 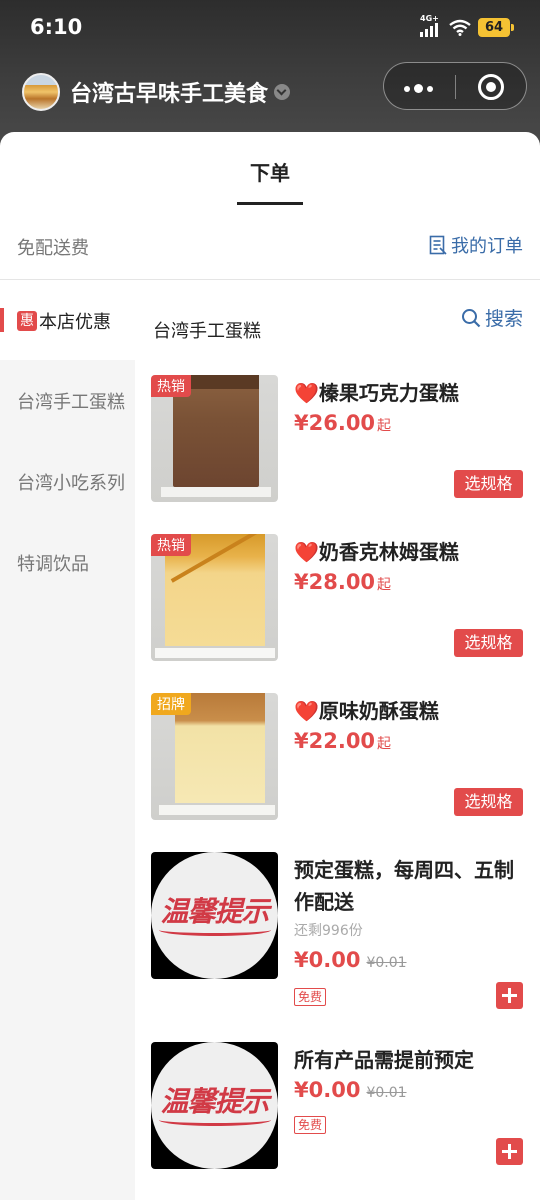 What do you see at coordinates (270, 29) in the screenshot?
I see `status-bar: 6:10 4G+ 64` at bounding box center [270, 29].